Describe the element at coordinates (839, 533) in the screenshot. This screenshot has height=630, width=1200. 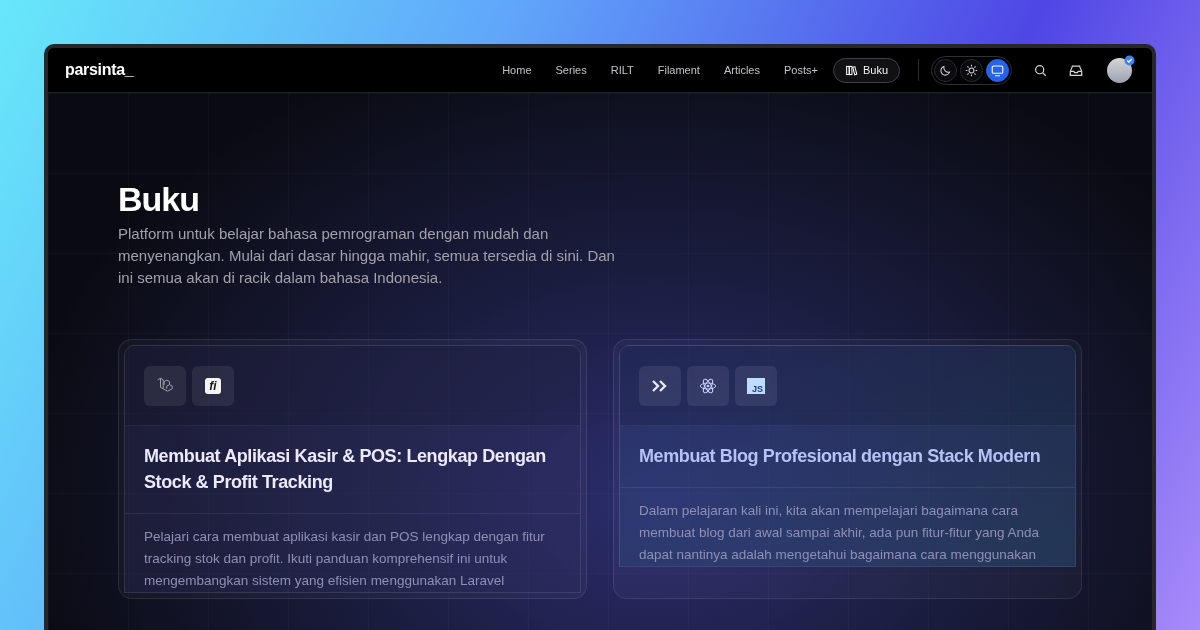
I see `book-description: Dalam pelajaran kali ini, kita akan mempelajari bagaimana cara membuat blog dari awal sampai akhir, ada pun fitur-fitur yang Anda dapat nantinya adalah mengetahui bagaimana cara menggunakan` at that location.